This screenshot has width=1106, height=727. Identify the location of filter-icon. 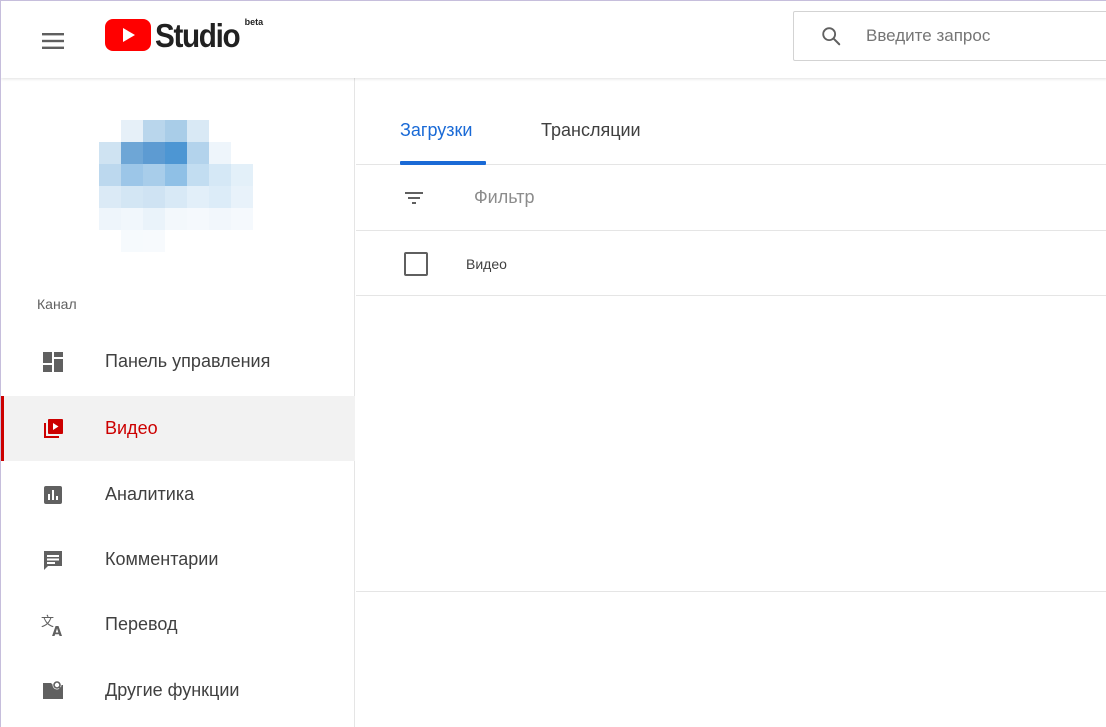
(414, 198).